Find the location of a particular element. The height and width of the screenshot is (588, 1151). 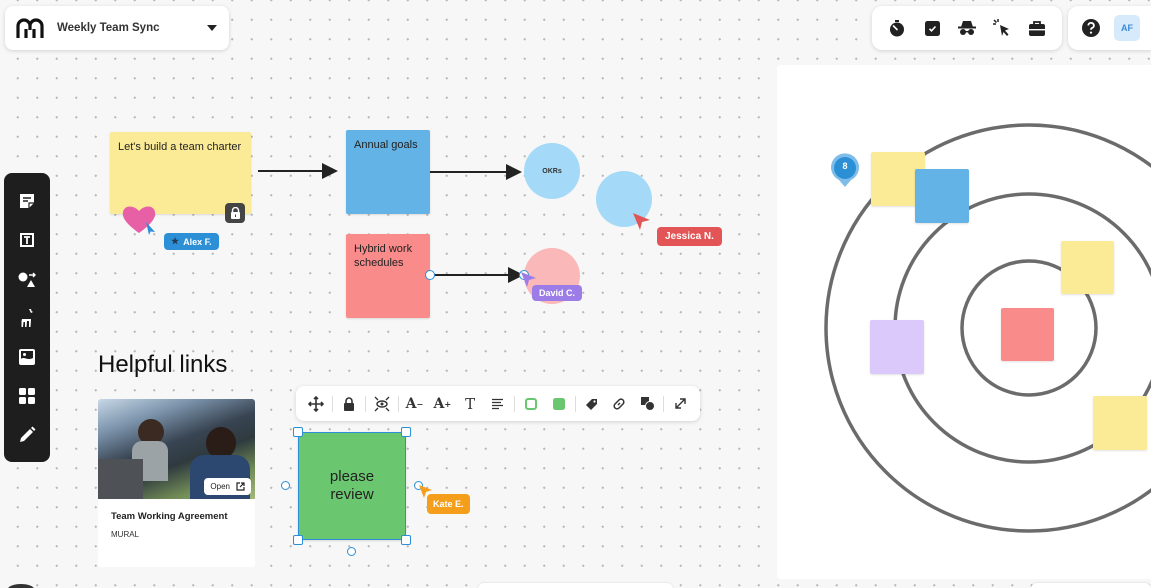

checkbox-icon is located at coordinates (932, 28).